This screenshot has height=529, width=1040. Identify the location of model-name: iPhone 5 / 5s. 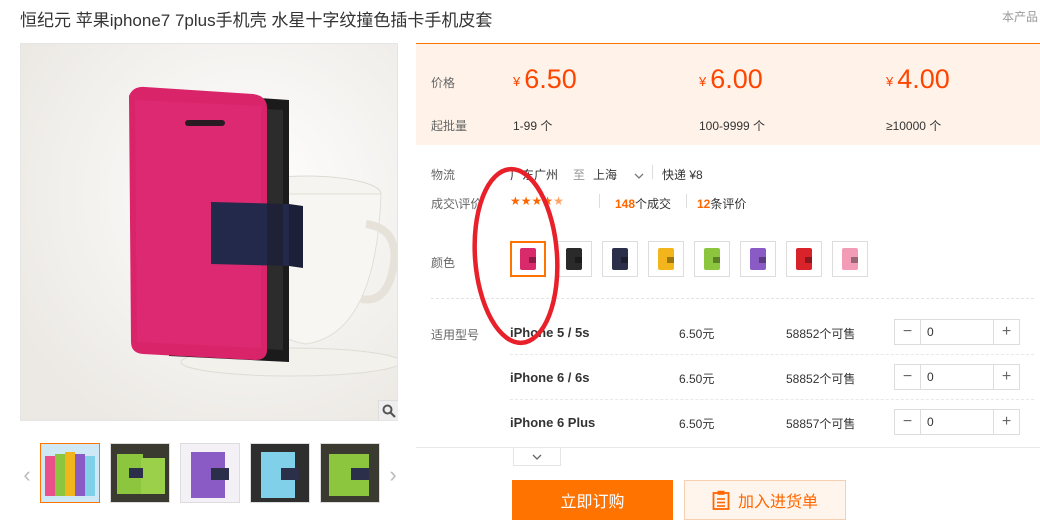
(550, 332).